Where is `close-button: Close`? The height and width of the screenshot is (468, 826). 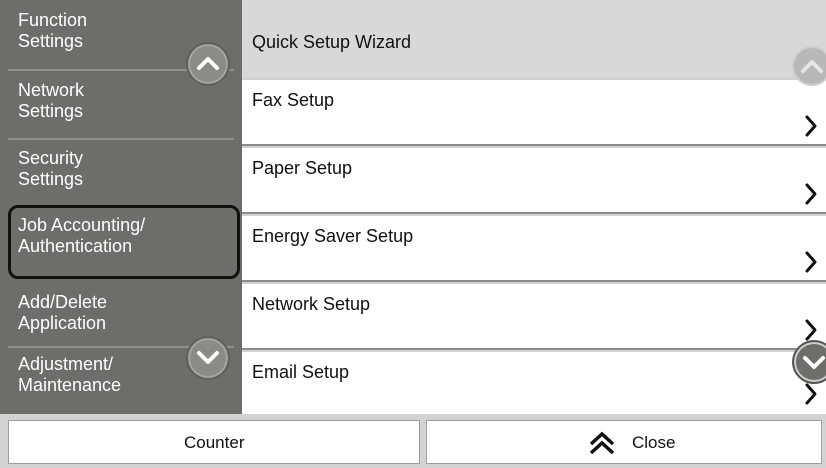 close-button: Close is located at coordinates (624, 442).